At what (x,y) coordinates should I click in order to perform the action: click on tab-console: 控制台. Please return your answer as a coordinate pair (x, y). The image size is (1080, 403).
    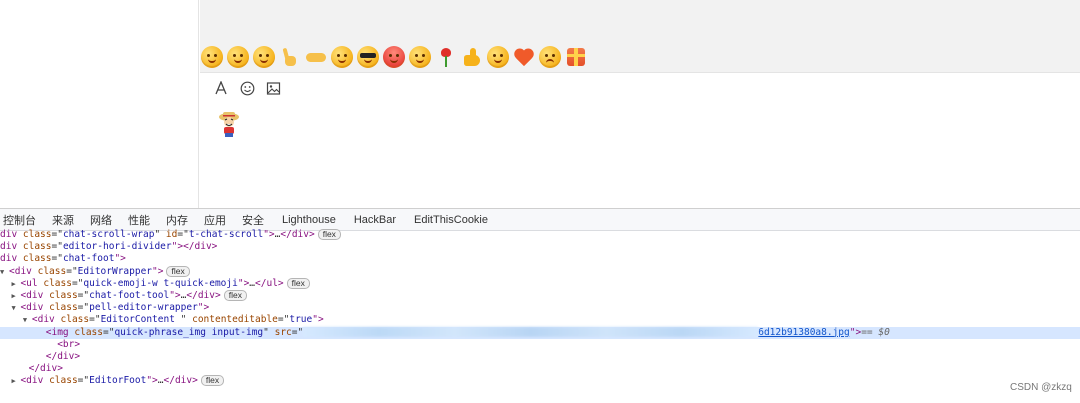
    Looking at the image, I should click on (22, 220).